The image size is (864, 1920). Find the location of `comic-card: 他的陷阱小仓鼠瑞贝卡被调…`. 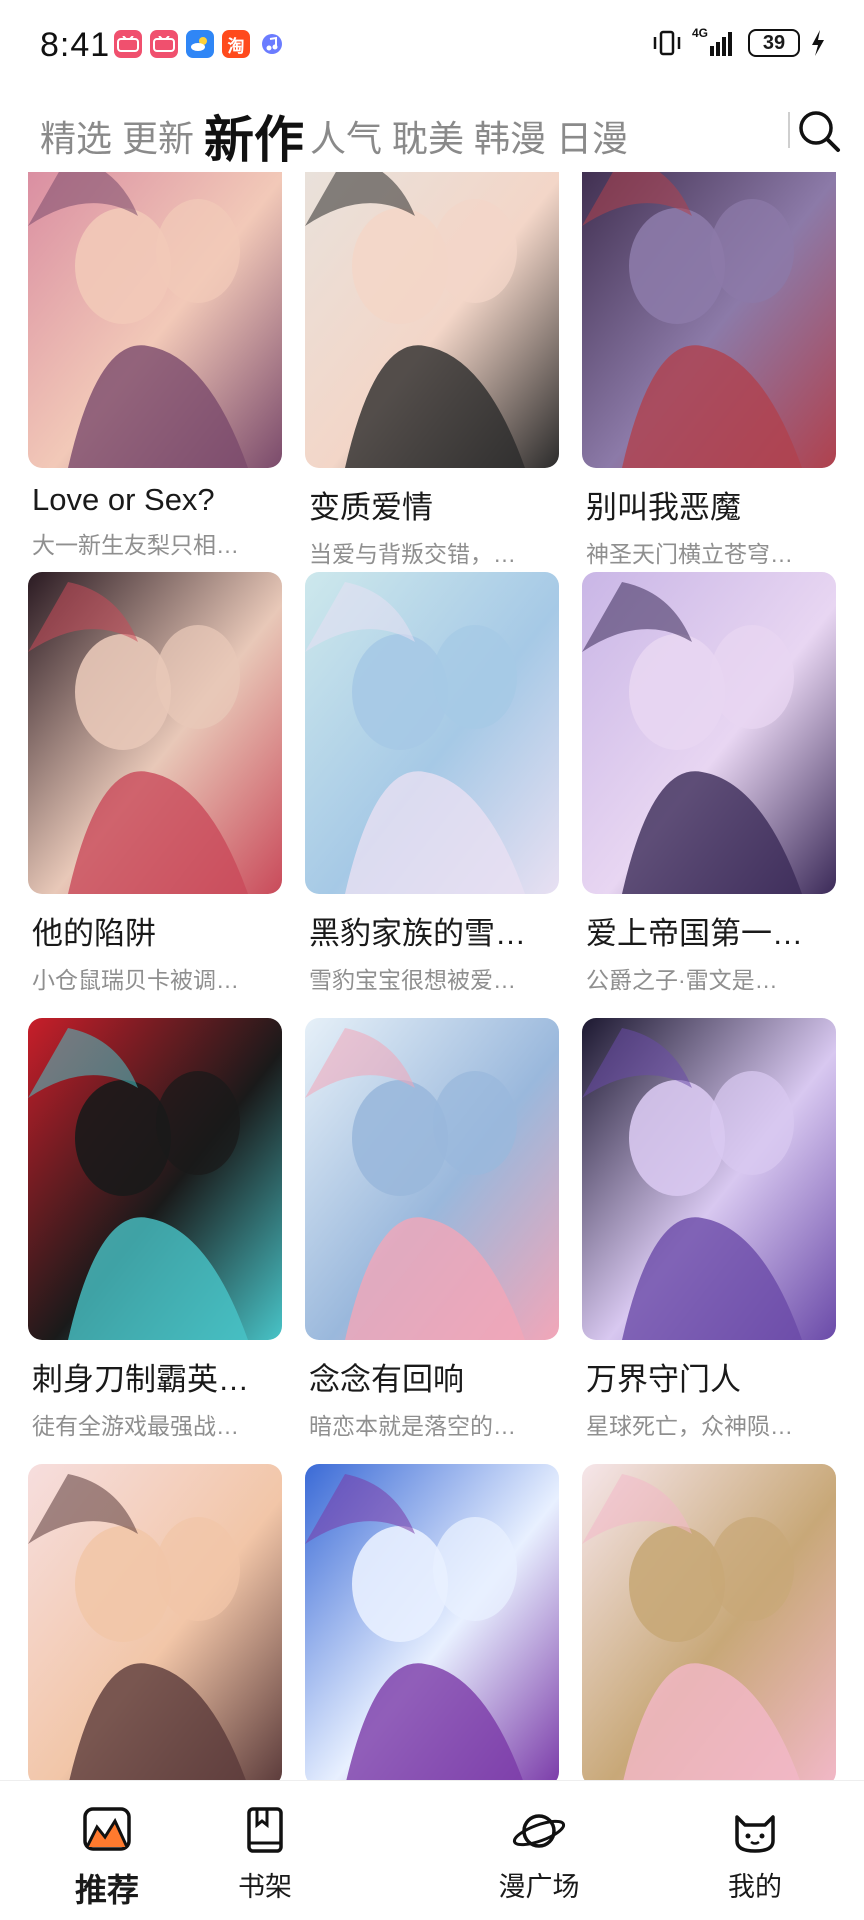

comic-card: 他的陷阱小仓鼠瑞贝卡被调… is located at coordinates (155, 783).